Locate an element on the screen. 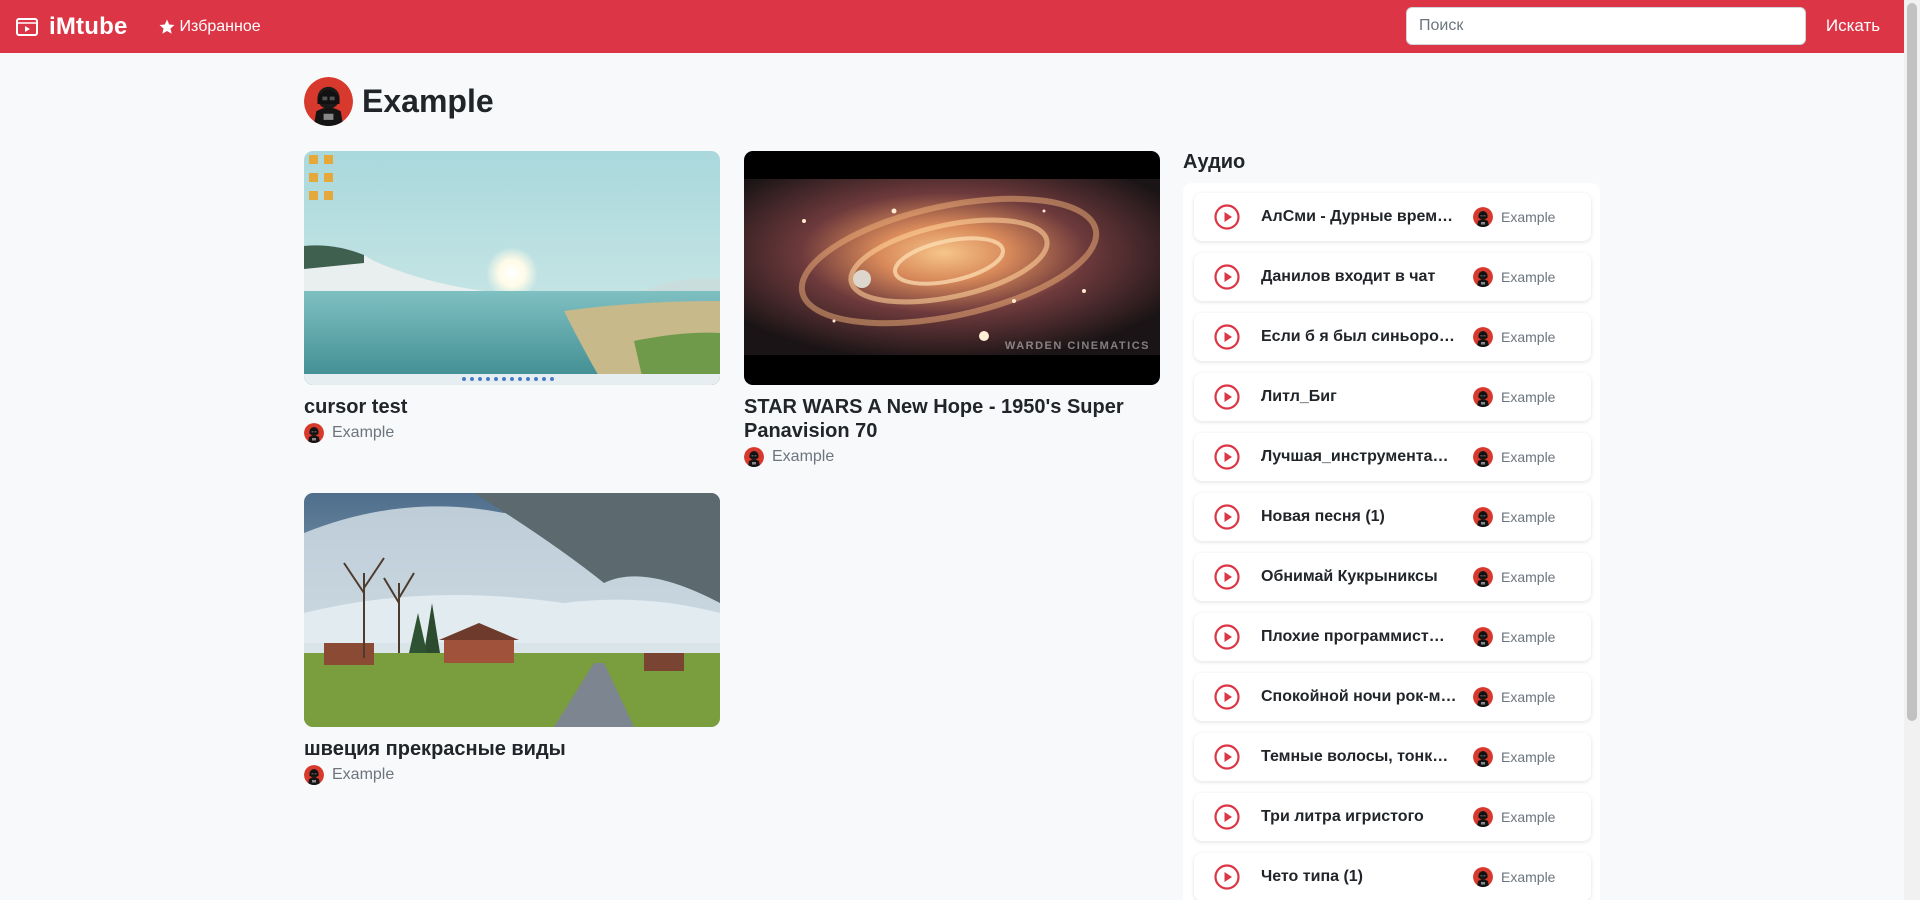 This screenshot has width=1920, height=900. favorites-link: Избранное is located at coordinates (209, 27).